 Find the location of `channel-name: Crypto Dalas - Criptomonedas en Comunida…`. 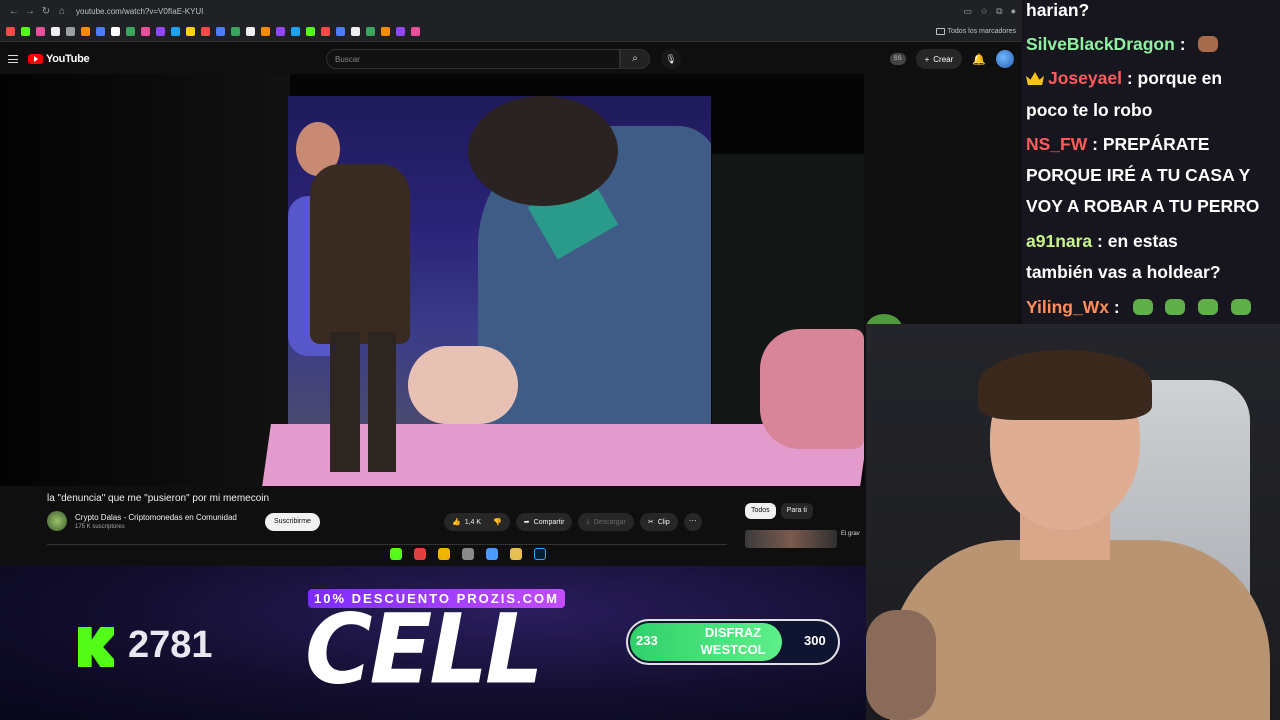

channel-name: Crypto Dalas - Criptomonedas en Comunida… is located at coordinates (156, 517).